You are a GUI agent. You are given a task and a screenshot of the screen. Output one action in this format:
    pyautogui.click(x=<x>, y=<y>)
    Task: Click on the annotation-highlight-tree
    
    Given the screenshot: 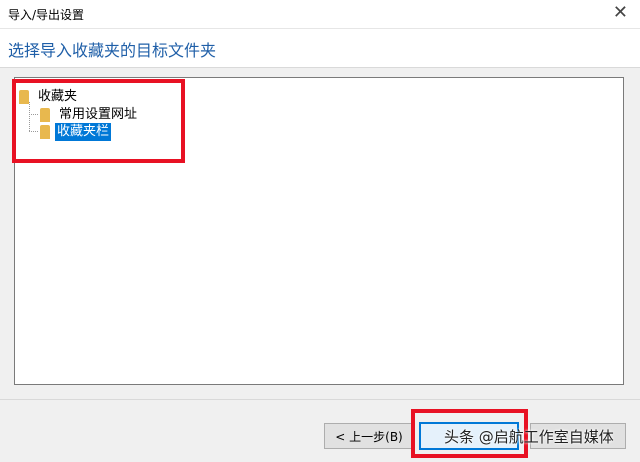 What is the action you would take?
    pyautogui.click(x=98, y=121)
    